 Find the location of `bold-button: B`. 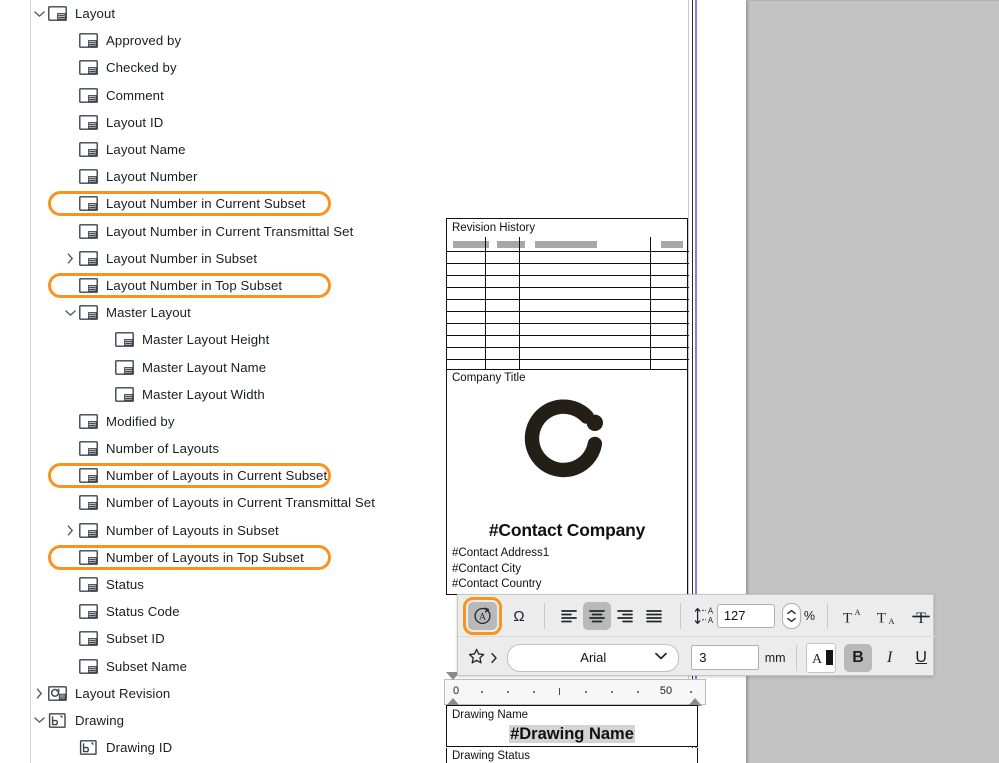

bold-button: B is located at coordinates (858, 657).